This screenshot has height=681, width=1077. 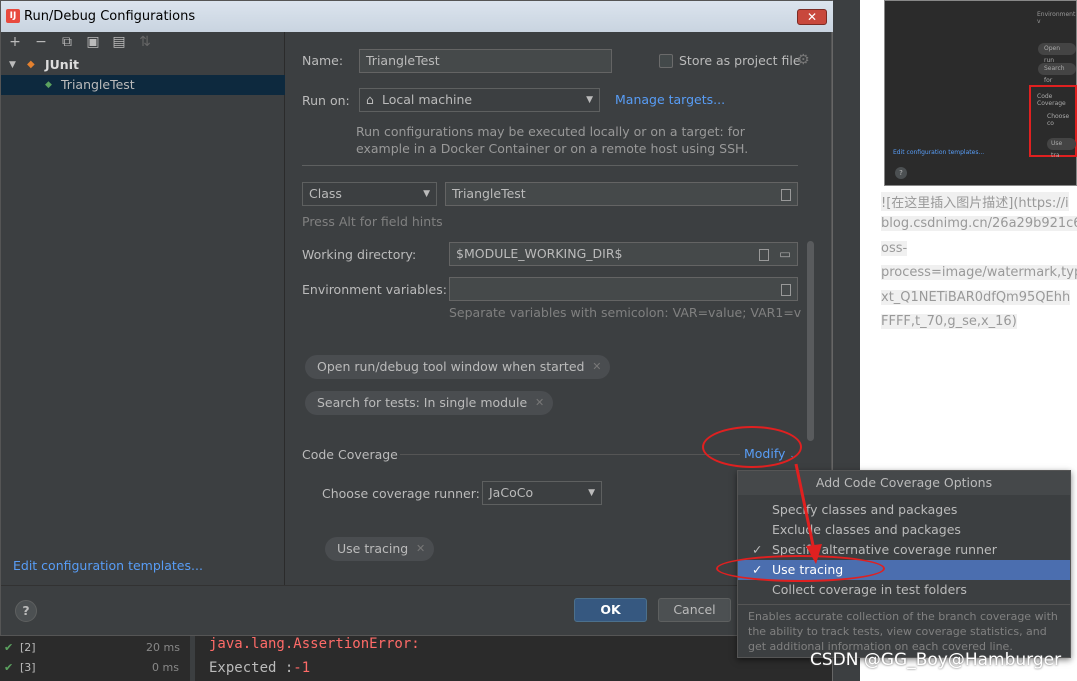 I want to click on test-kind-dropdown: Class ▼, so click(x=369, y=194).